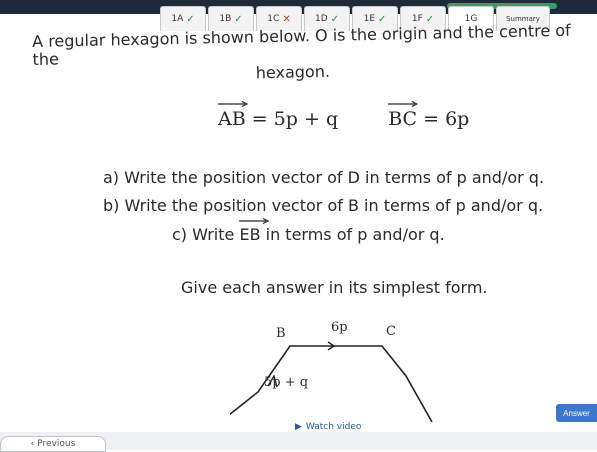 This screenshot has height=452, width=597. What do you see at coordinates (339, 327) in the screenshot?
I see `side-bc-label: 6p` at bounding box center [339, 327].